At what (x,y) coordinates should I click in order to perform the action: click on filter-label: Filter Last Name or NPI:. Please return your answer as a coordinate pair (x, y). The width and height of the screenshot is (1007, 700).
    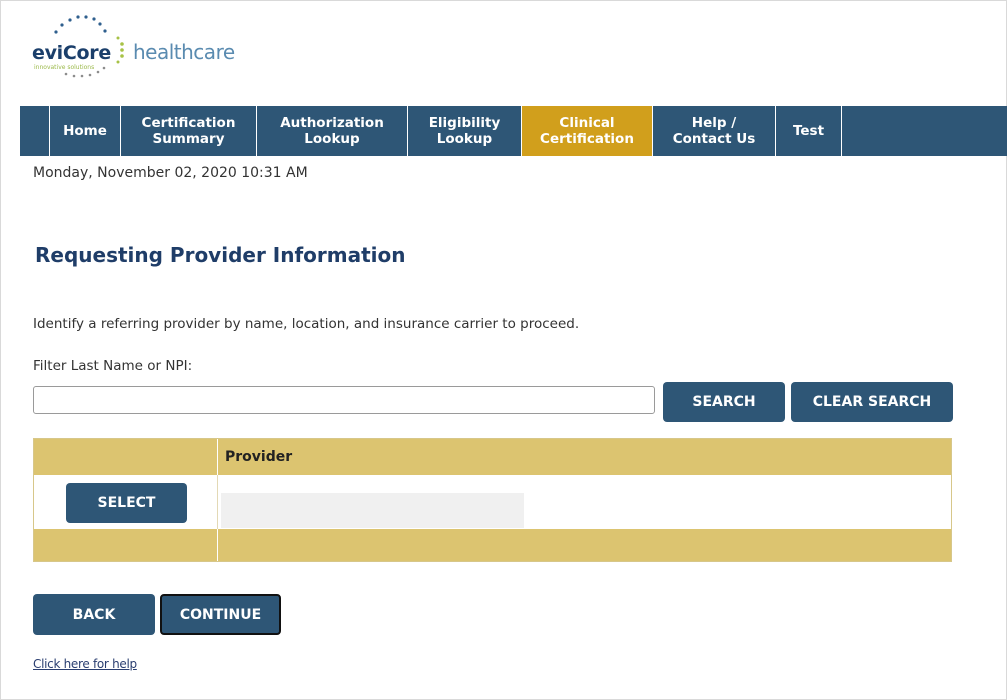
    Looking at the image, I should click on (113, 366).